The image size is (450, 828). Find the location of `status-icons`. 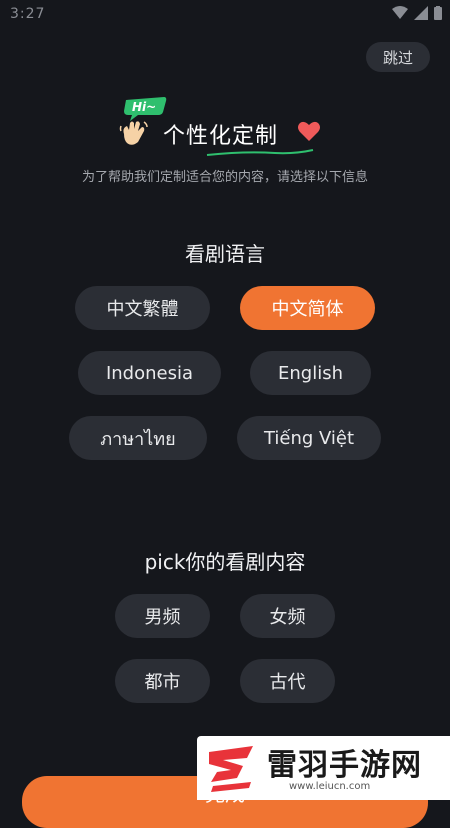

status-icons is located at coordinates (417, 13).